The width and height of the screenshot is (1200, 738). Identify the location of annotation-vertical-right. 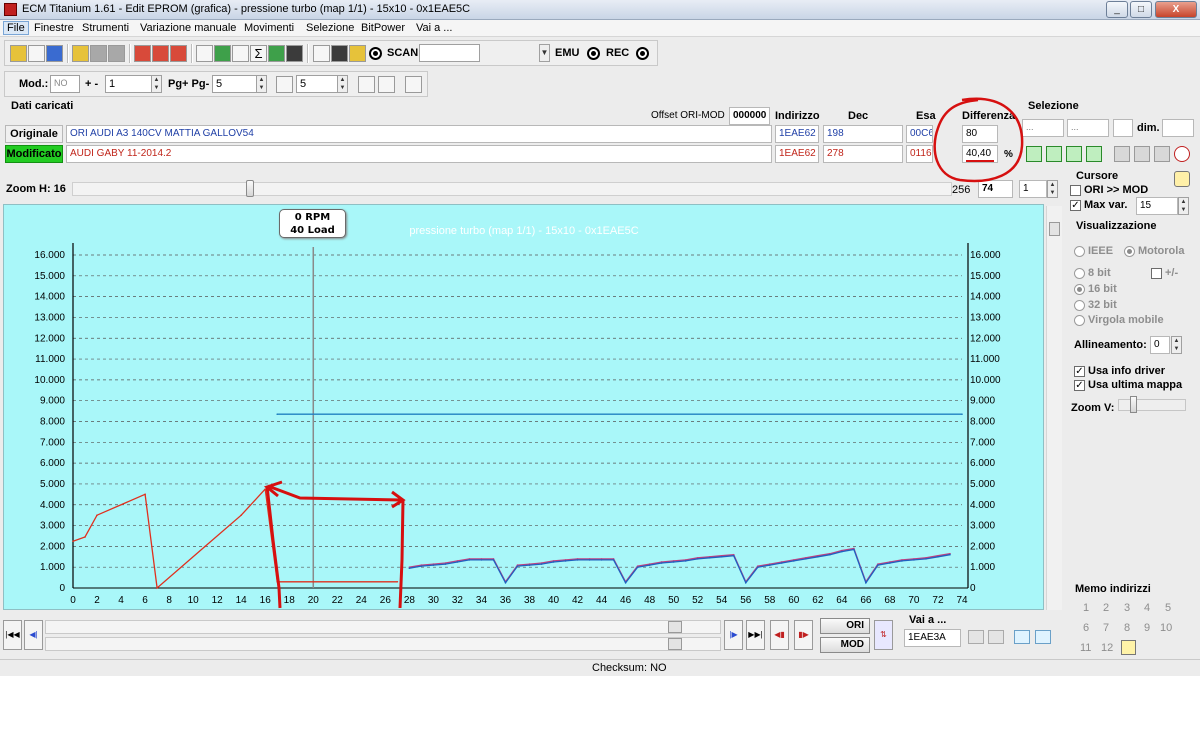
(401, 554).